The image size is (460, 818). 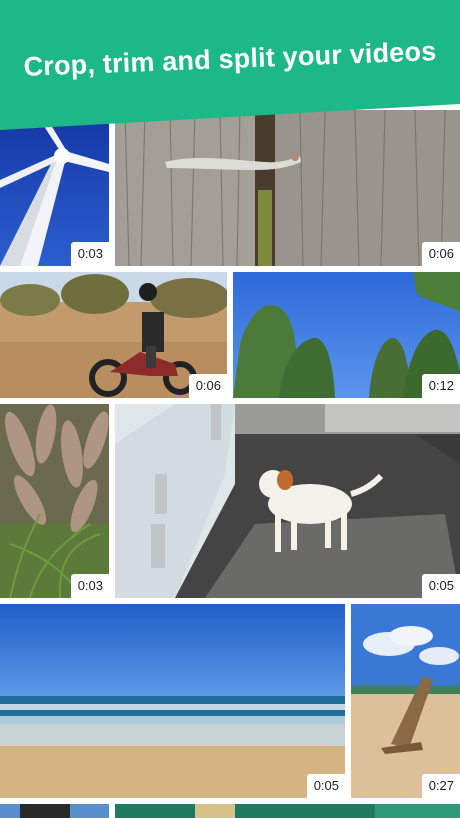 I want to click on video-thumbnail-beach-driftwood: 0:27, so click(x=405, y=701).